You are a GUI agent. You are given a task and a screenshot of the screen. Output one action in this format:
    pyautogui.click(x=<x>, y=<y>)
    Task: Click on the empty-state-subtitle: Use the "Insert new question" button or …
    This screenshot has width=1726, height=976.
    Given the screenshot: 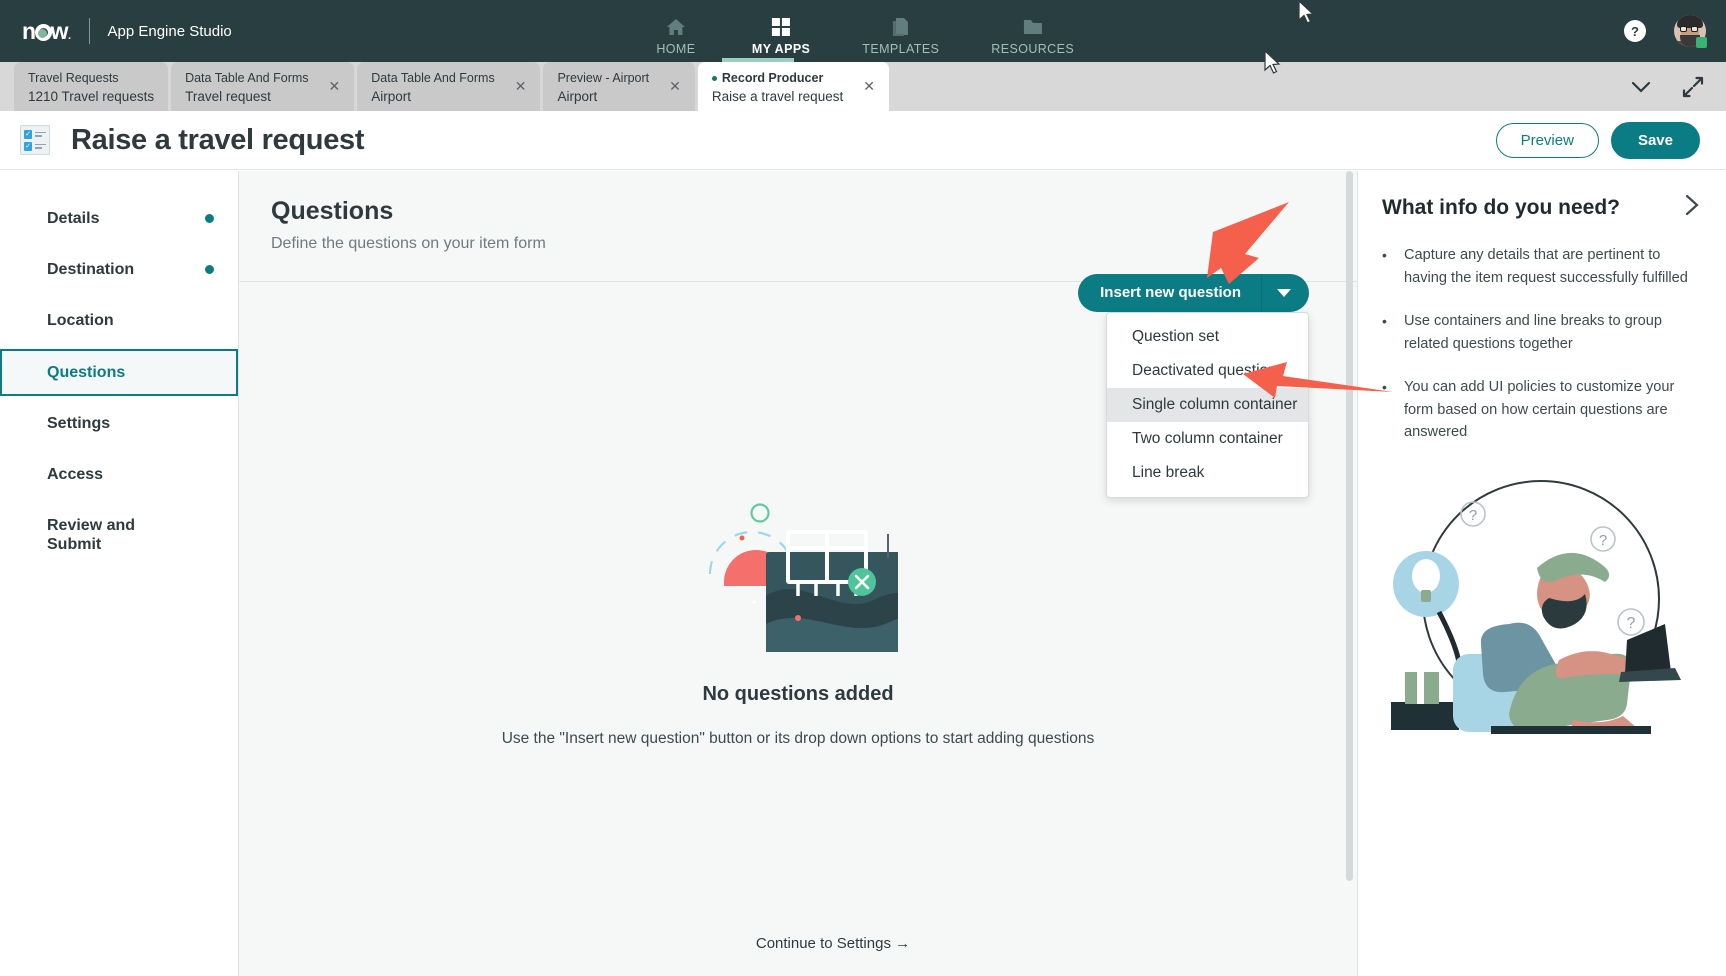 What is the action you would take?
    pyautogui.click(x=798, y=738)
    